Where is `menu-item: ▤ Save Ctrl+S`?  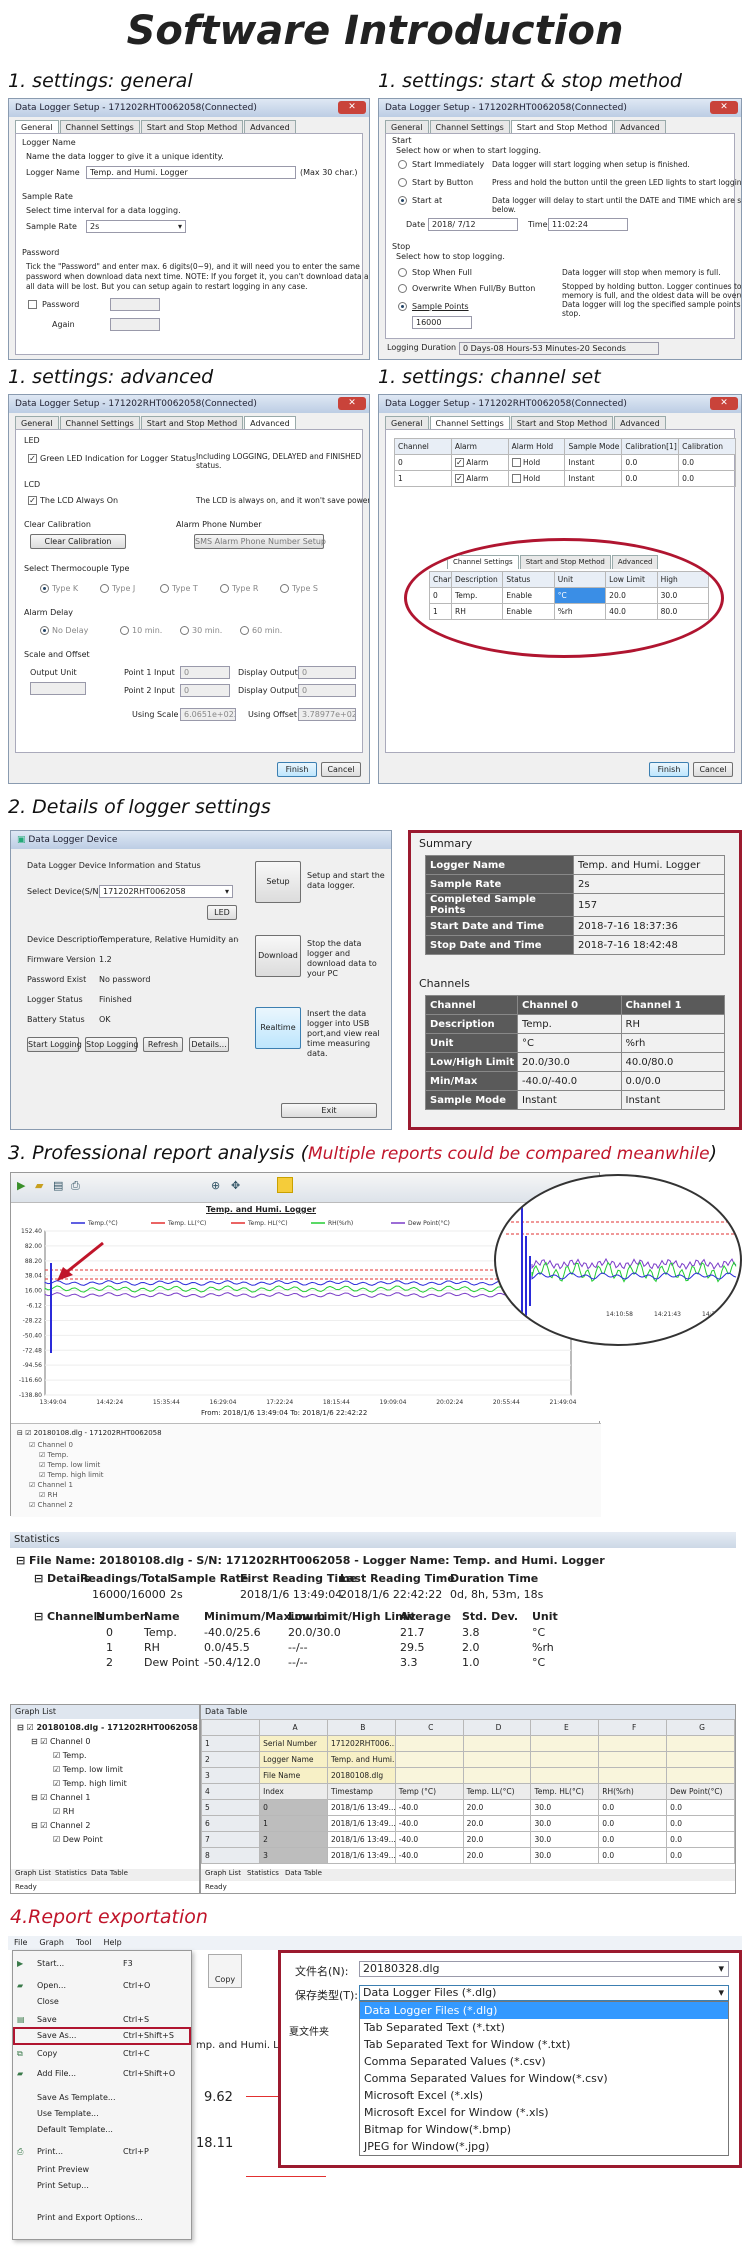 menu-item: ▤ Save Ctrl+S is located at coordinates (102, 2020).